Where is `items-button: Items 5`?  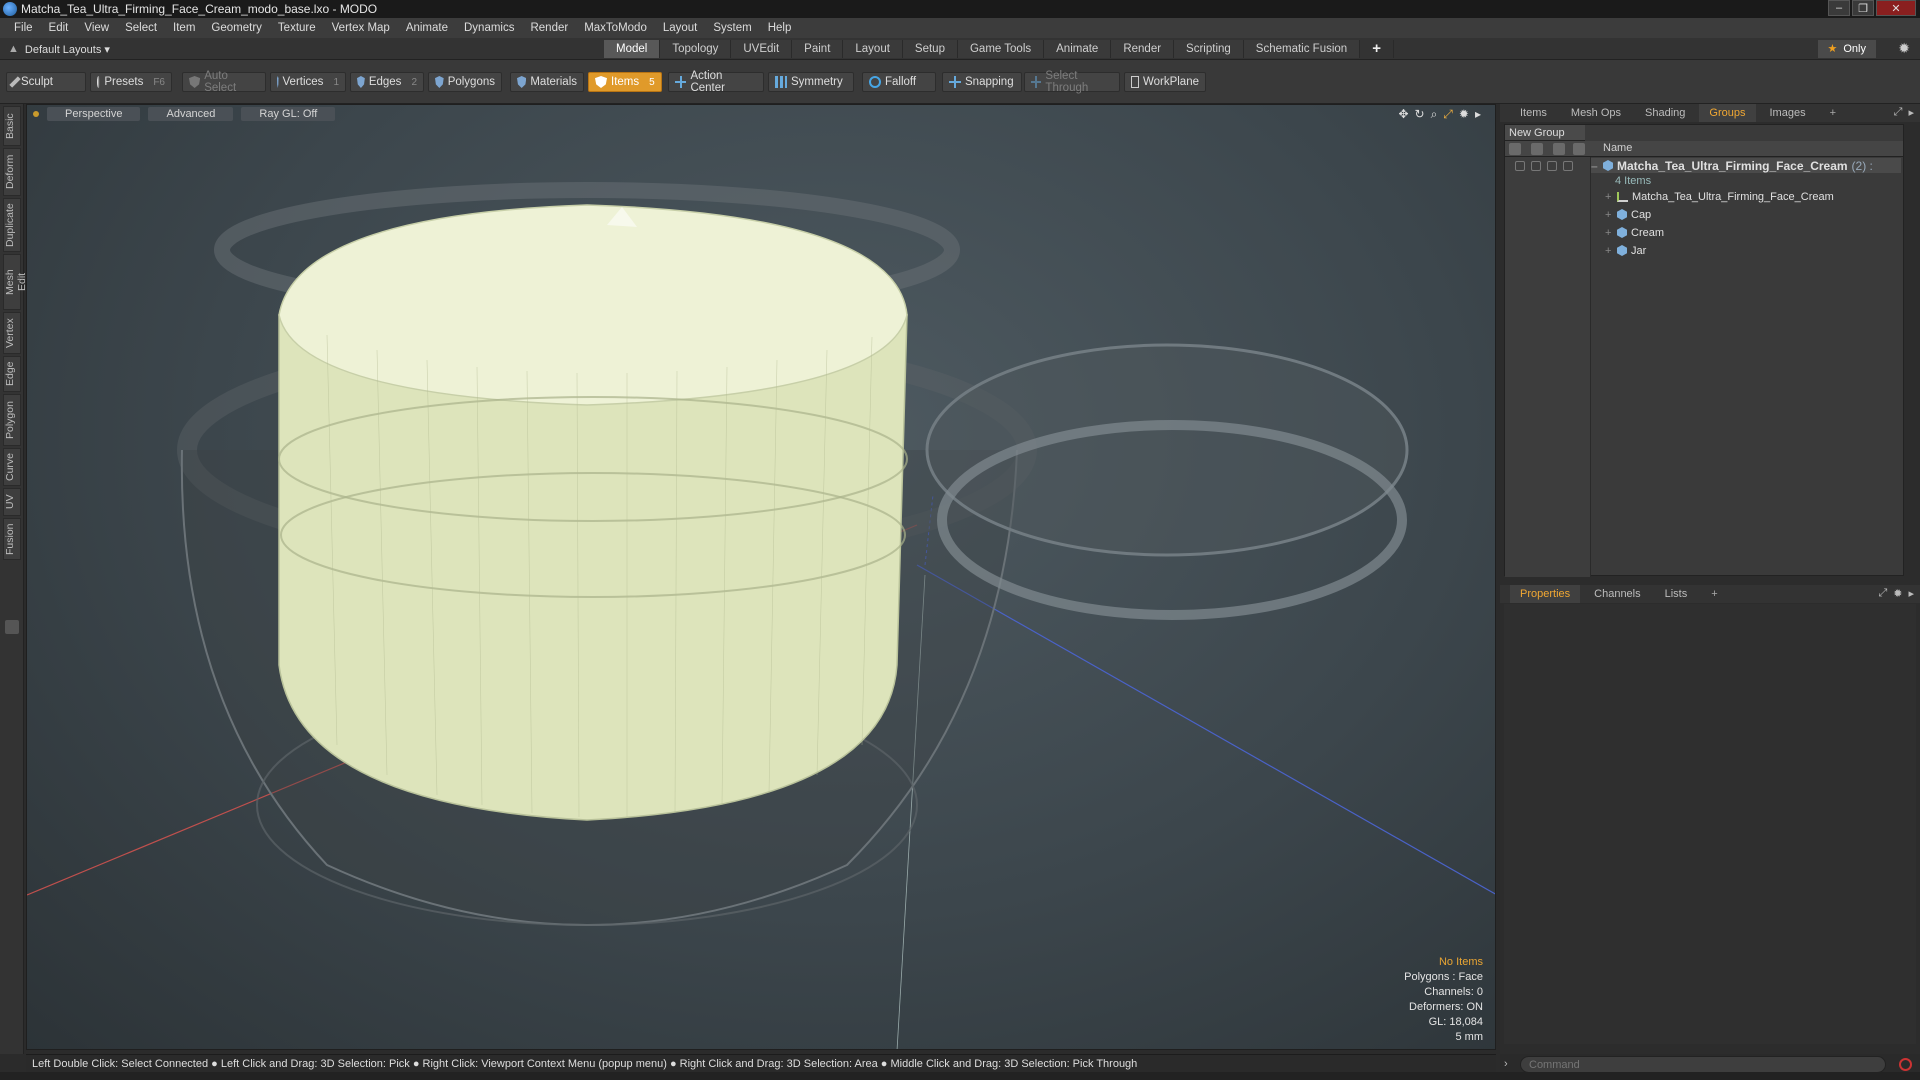
items-button: Items 5 is located at coordinates (625, 82).